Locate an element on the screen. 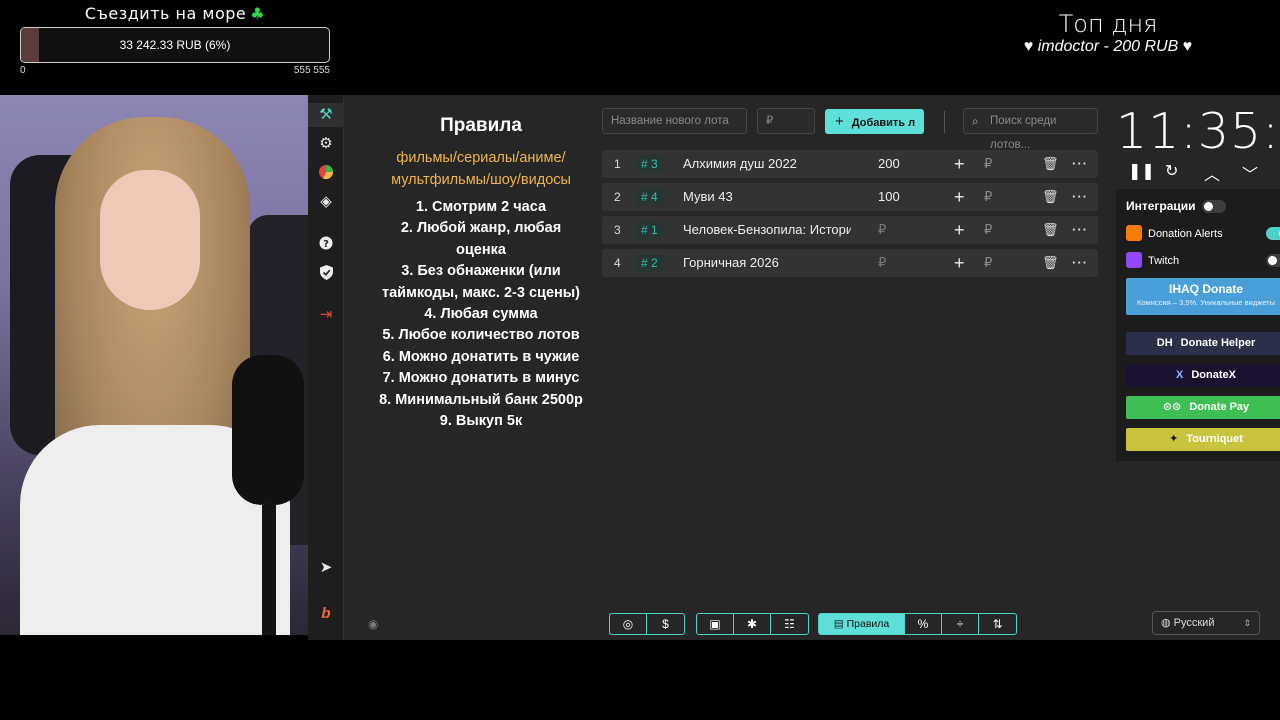 The height and width of the screenshot is (720, 1280). help-icon: ? is located at coordinates (326, 244).